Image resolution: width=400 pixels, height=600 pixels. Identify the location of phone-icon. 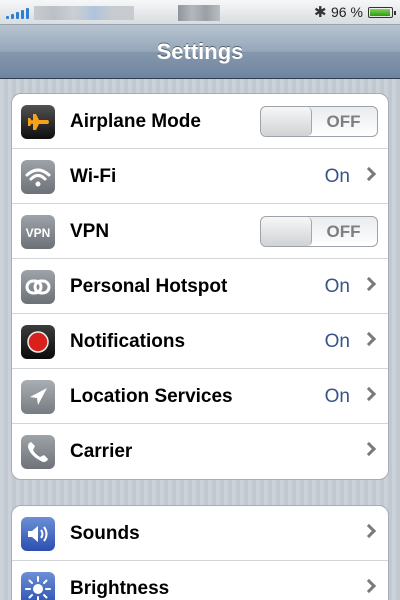
(38, 452).